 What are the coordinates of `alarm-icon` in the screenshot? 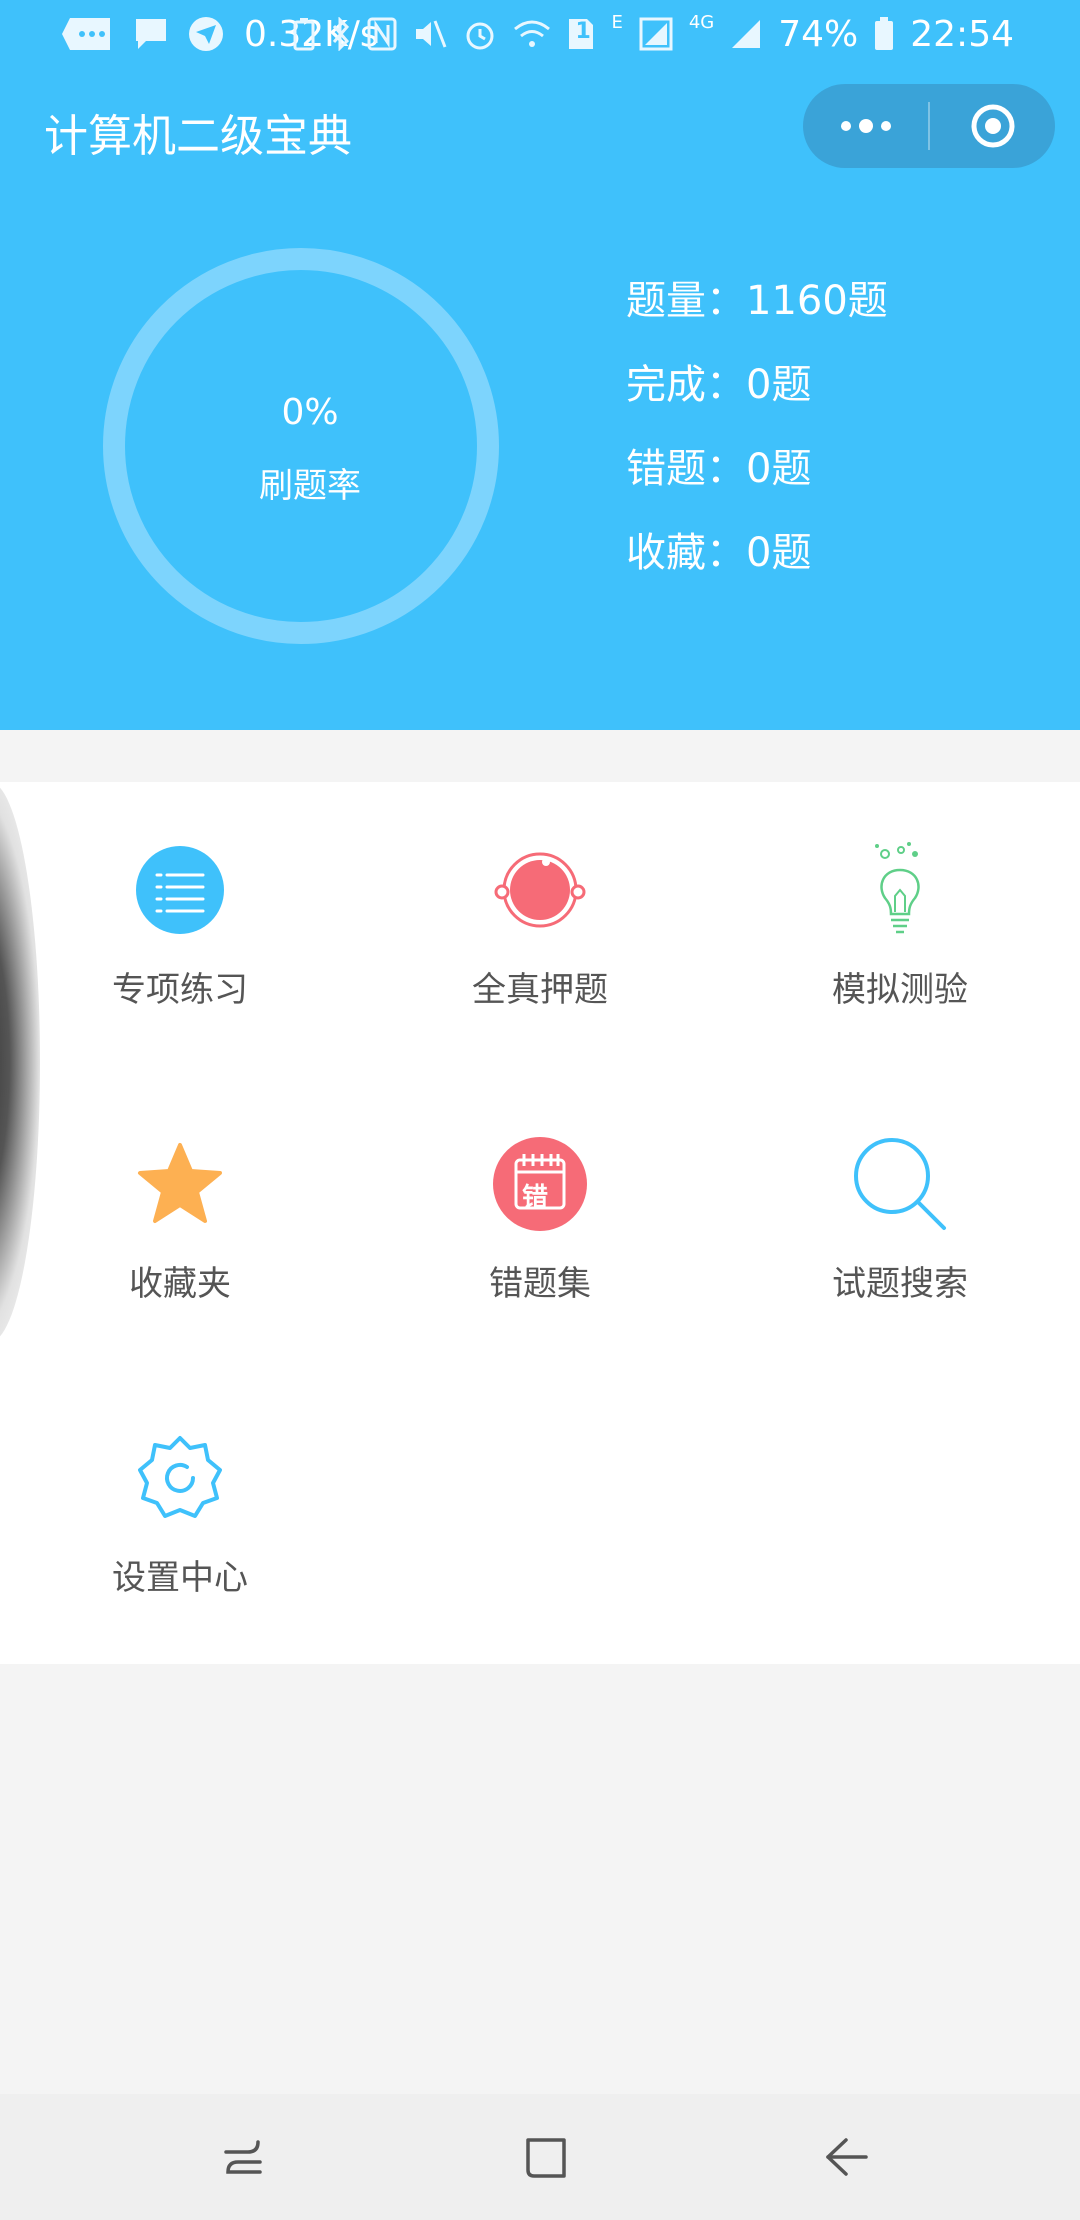 It's located at (480, 34).